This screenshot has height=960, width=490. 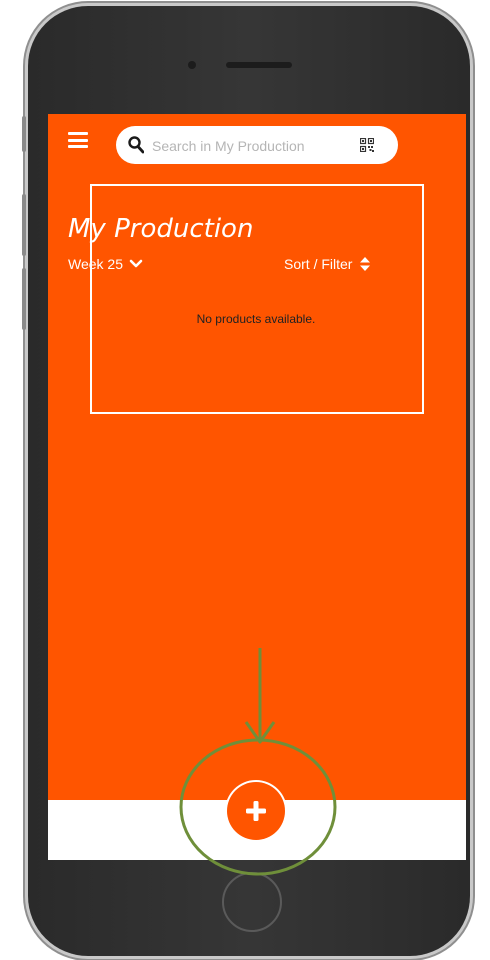 I want to click on mute-switch, so click(x=24, y=134).